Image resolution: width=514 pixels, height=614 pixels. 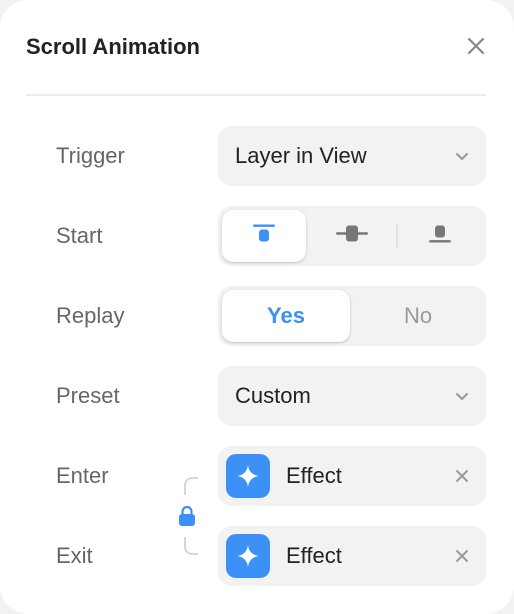 What do you see at coordinates (88, 395) in the screenshot?
I see `preset-label: Preset` at bounding box center [88, 395].